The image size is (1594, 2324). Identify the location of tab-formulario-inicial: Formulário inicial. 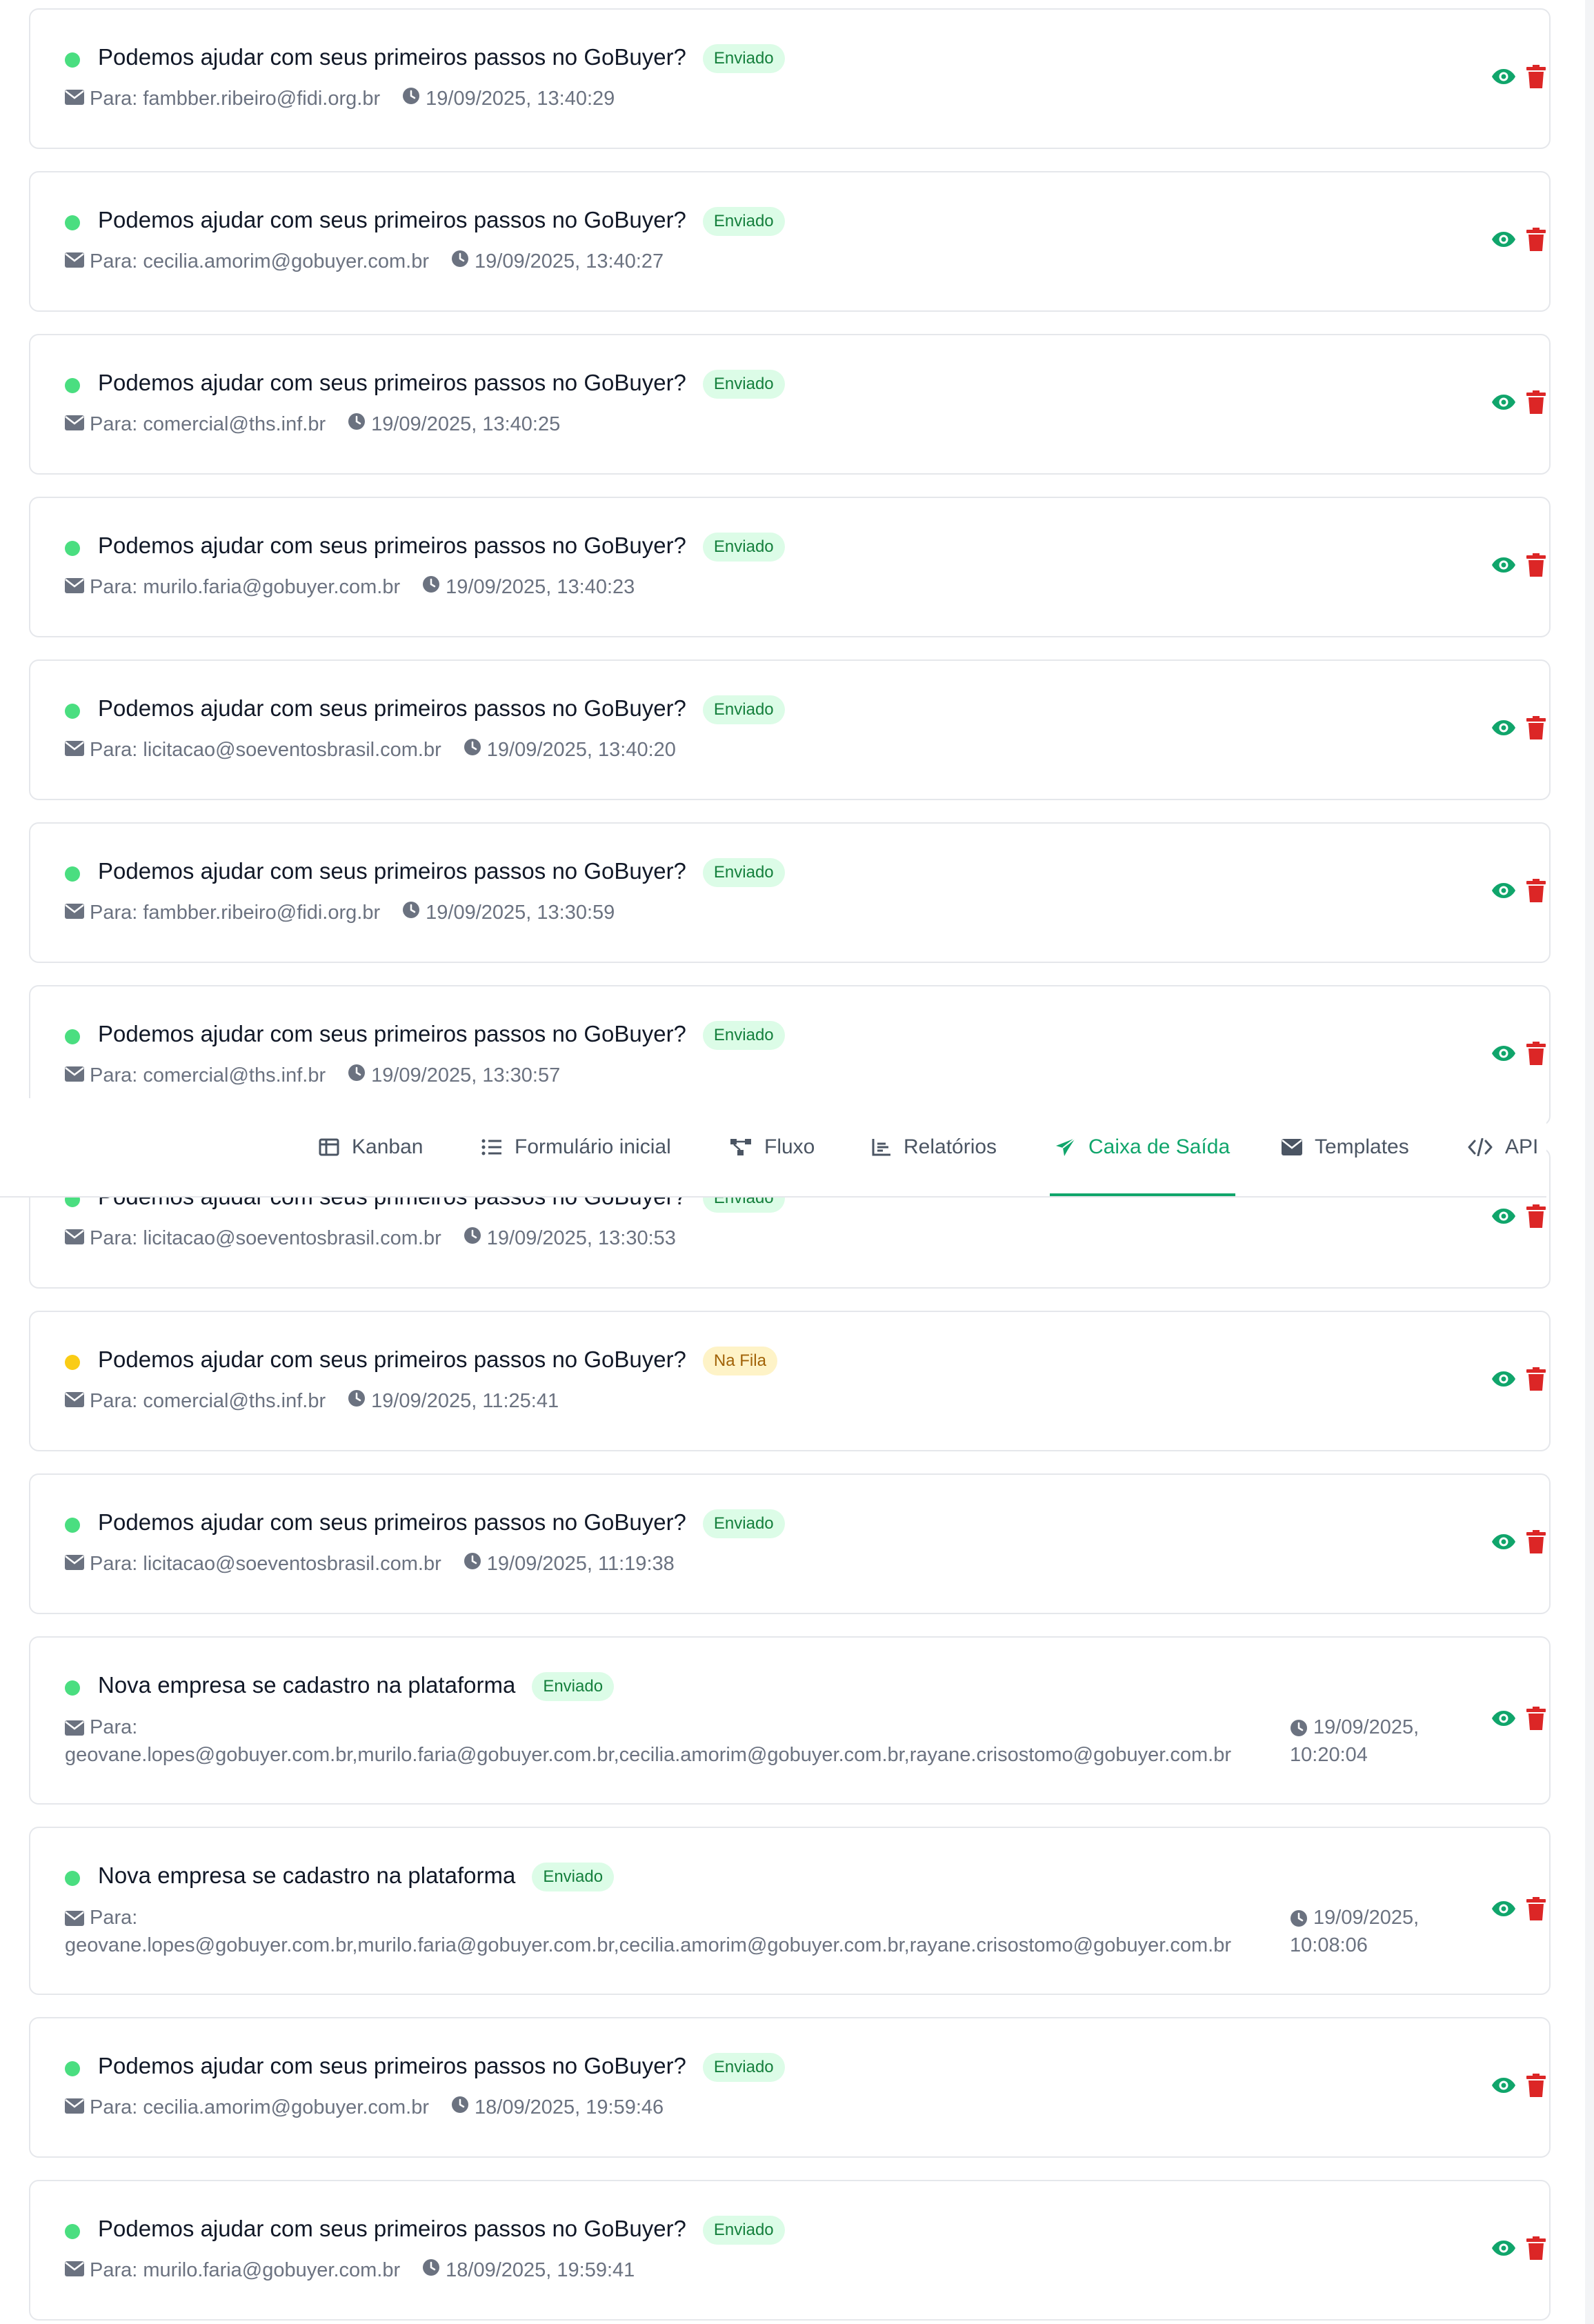
(576, 1147).